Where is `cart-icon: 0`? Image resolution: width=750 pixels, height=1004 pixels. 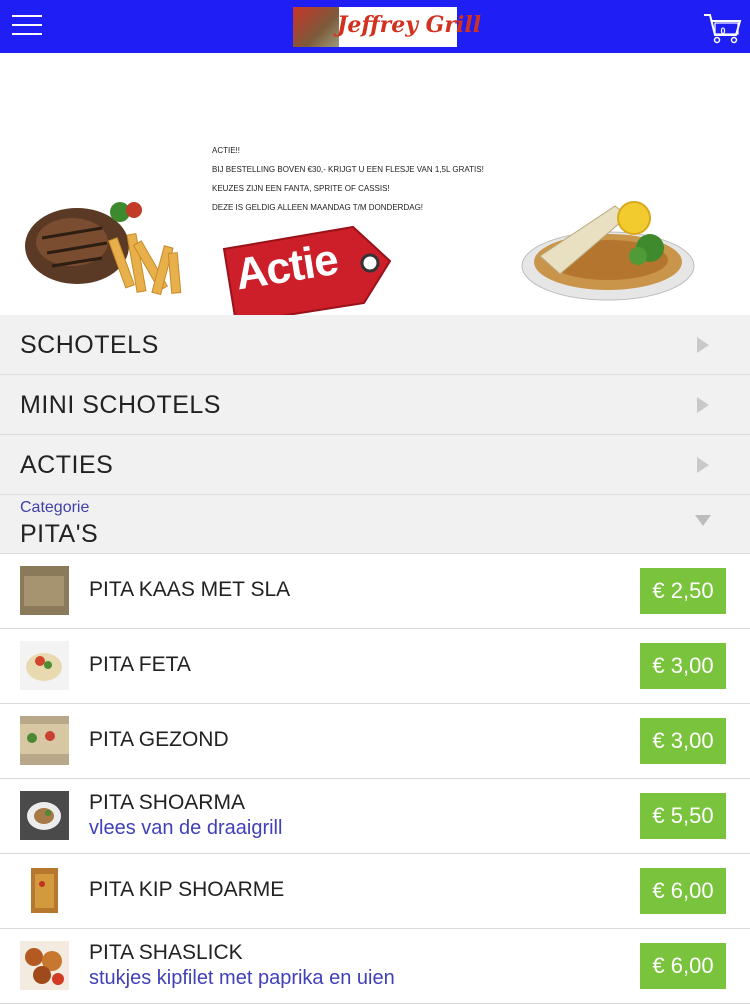 cart-icon: 0 is located at coordinates (723, 27).